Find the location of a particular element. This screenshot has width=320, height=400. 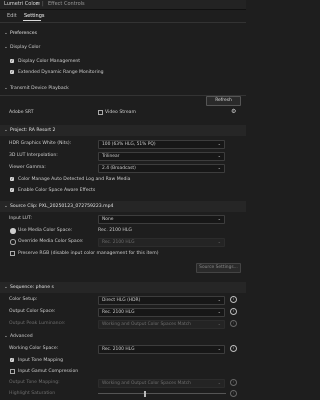

color-setup-row: Color Setup: Direct HLG (HDR) ⌄ i is located at coordinates (123, 299).